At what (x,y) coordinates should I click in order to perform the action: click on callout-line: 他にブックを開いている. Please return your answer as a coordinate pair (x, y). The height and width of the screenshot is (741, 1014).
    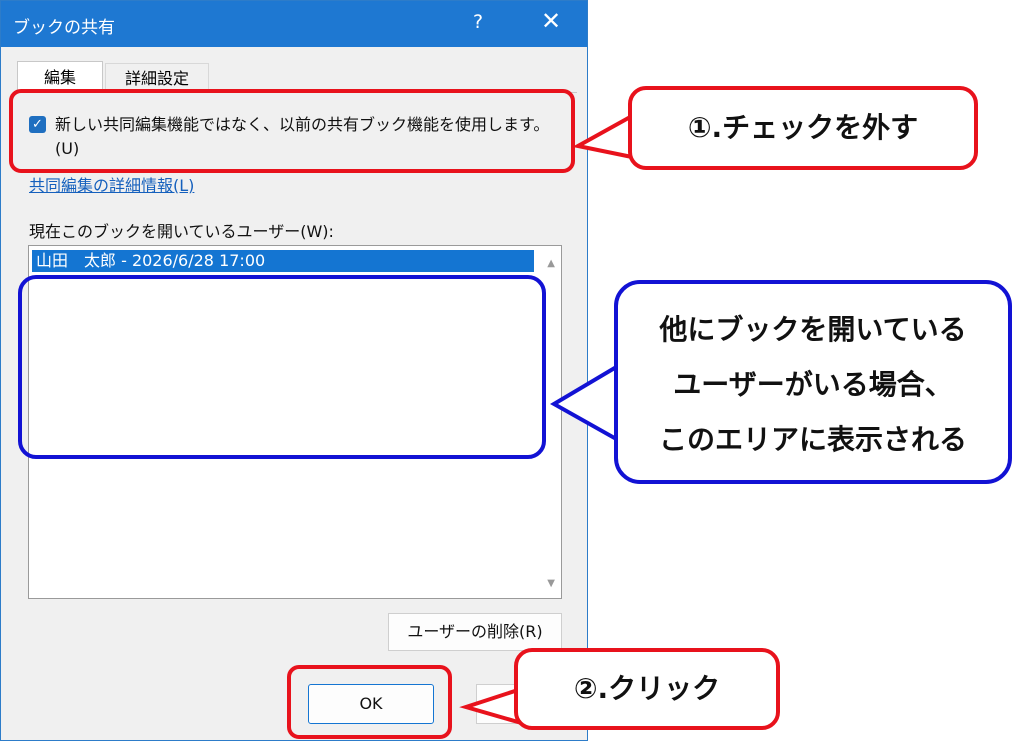
    Looking at the image, I should click on (813, 329).